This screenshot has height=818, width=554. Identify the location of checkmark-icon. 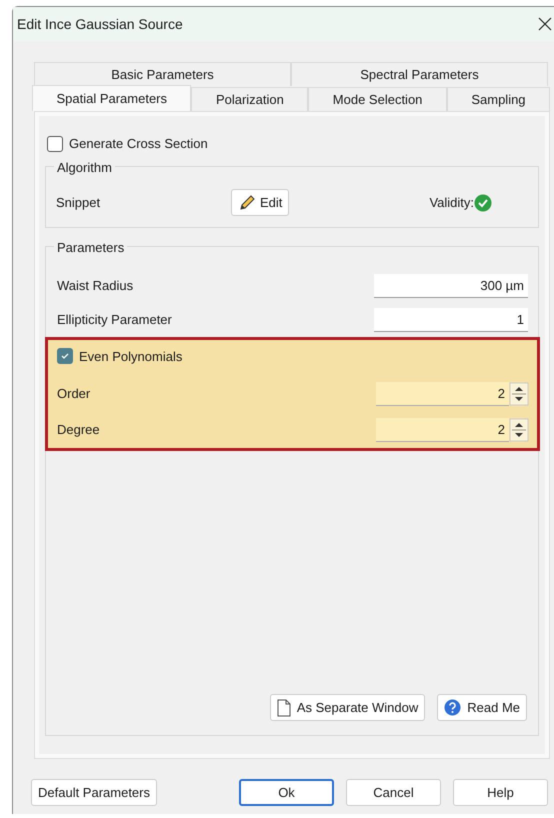
(65, 356).